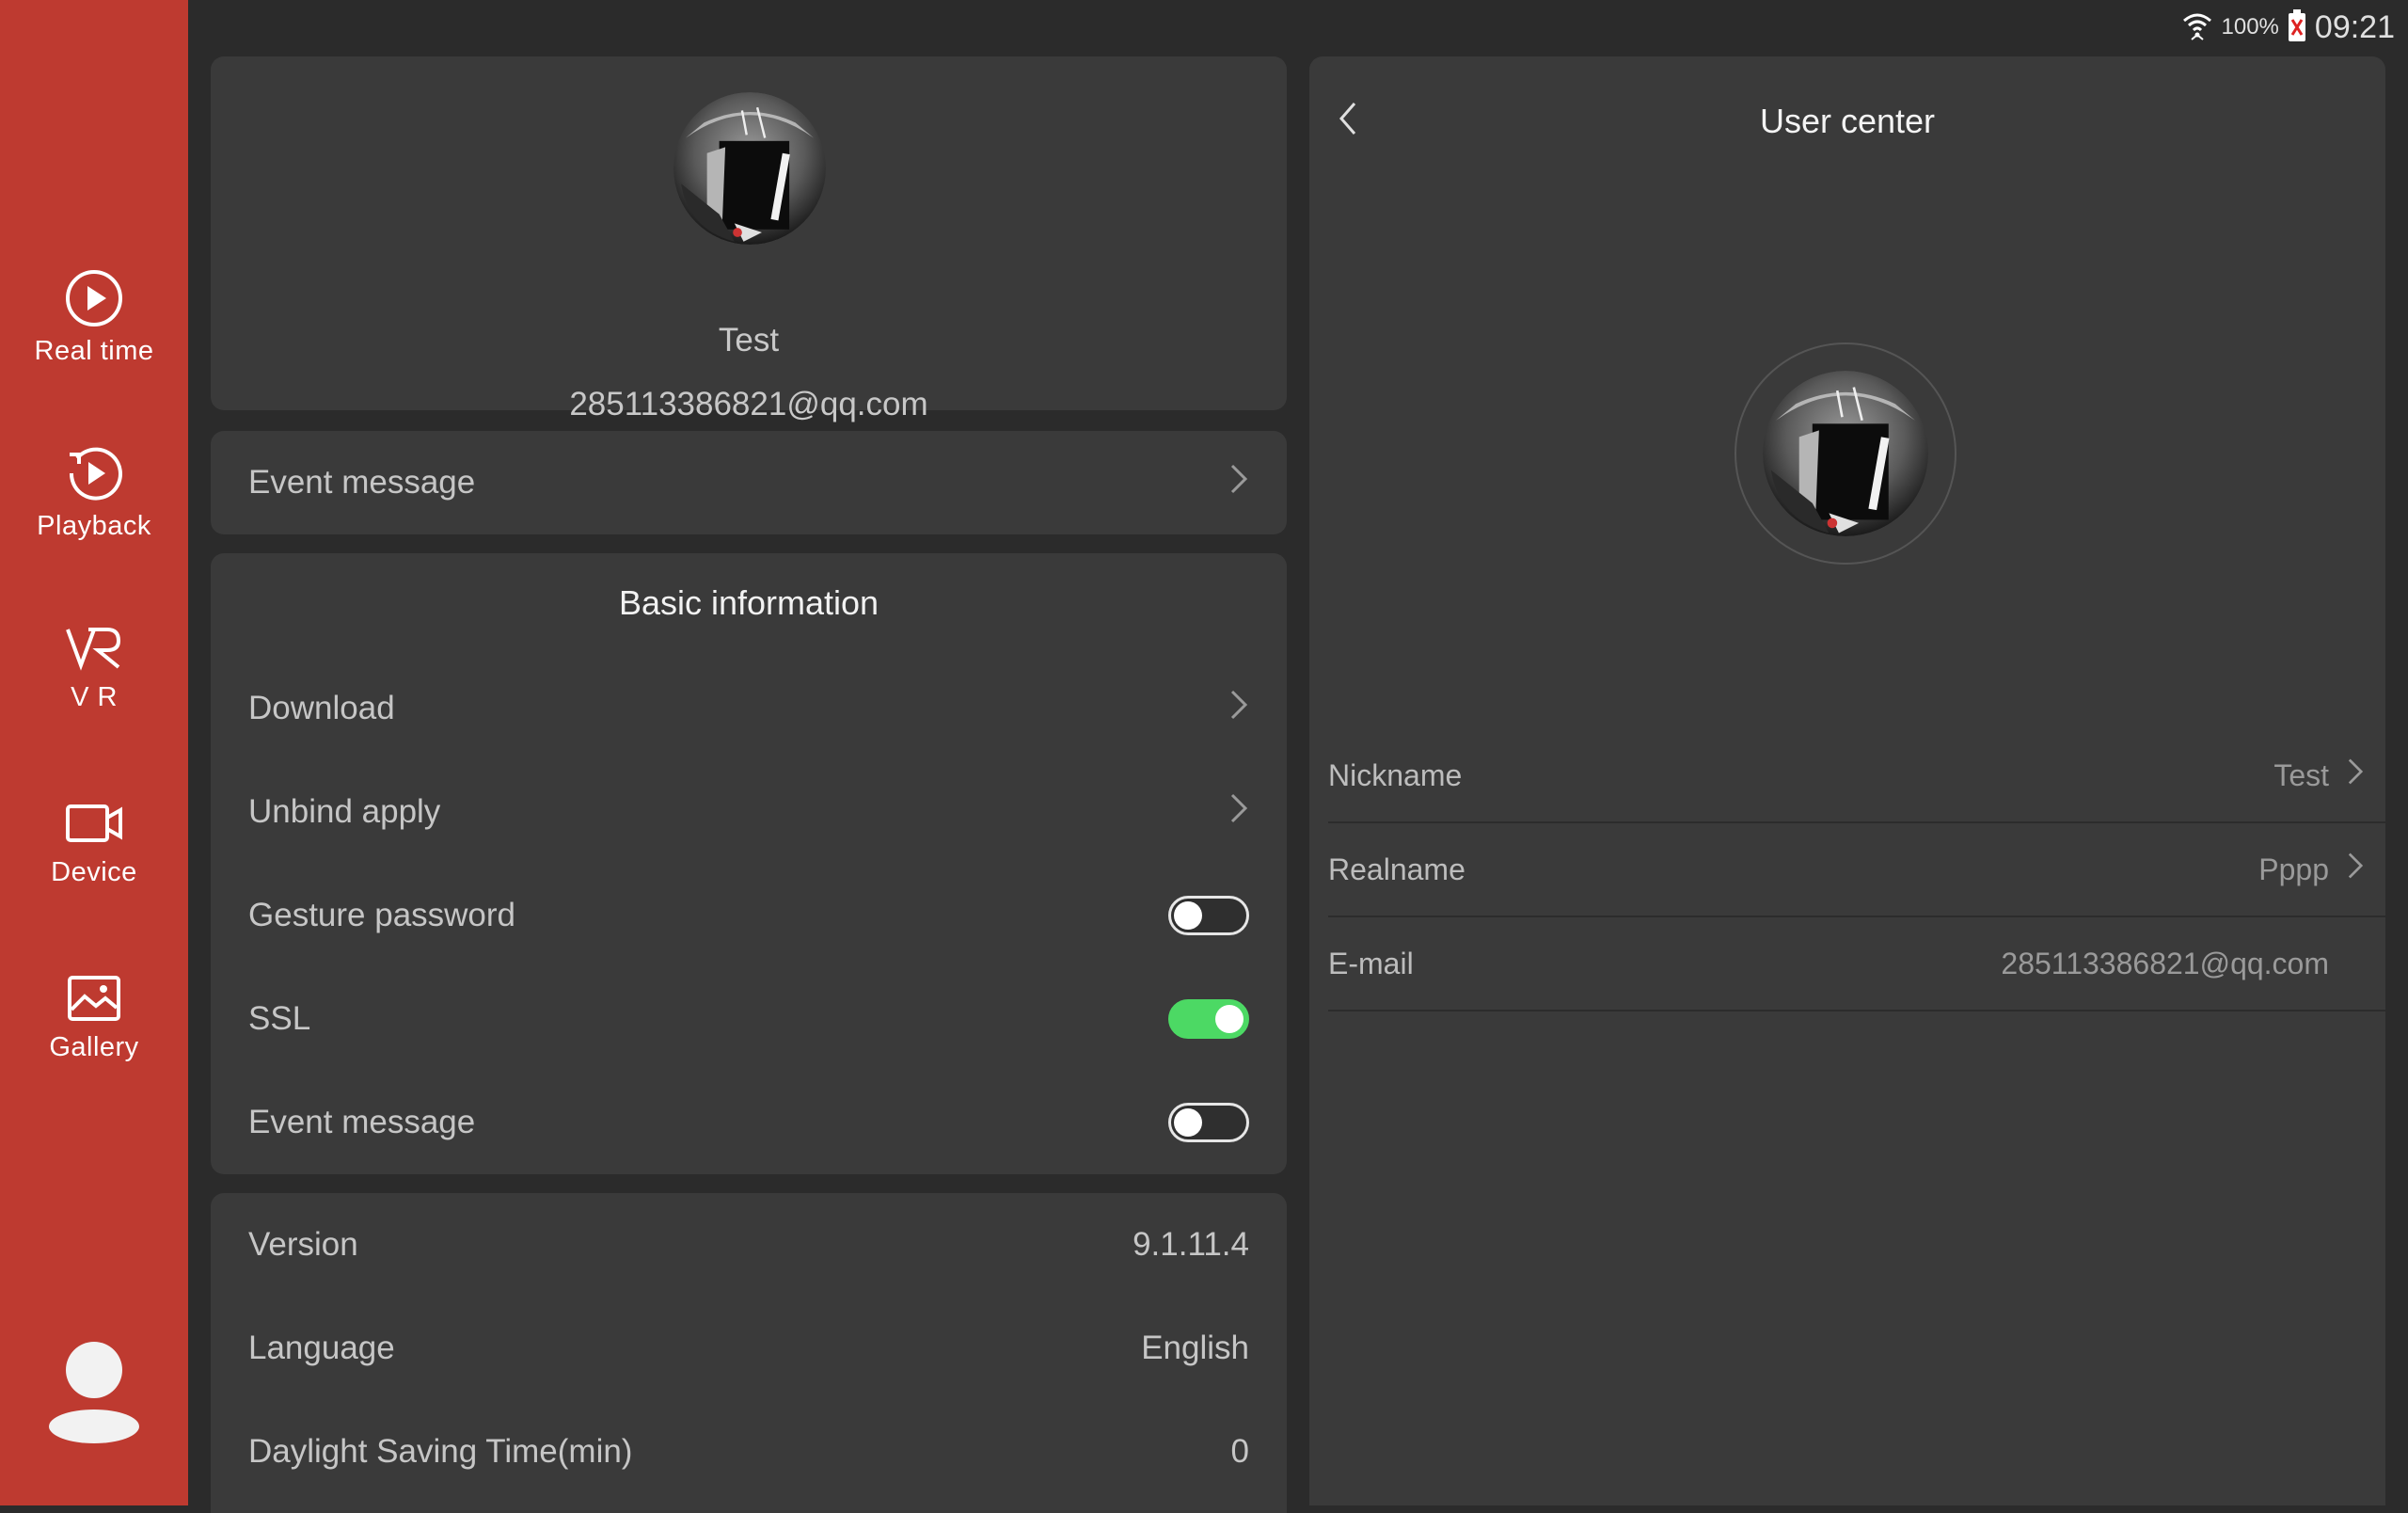  I want to click on battery-percent: 100%, so click(2250, 27).